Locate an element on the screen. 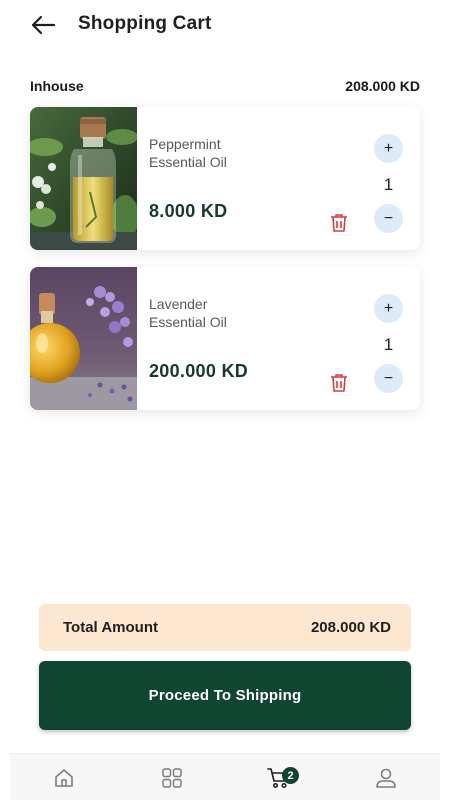  seller-section-header: Inhouse 208.000 KD is located at coordinates (225, 86).